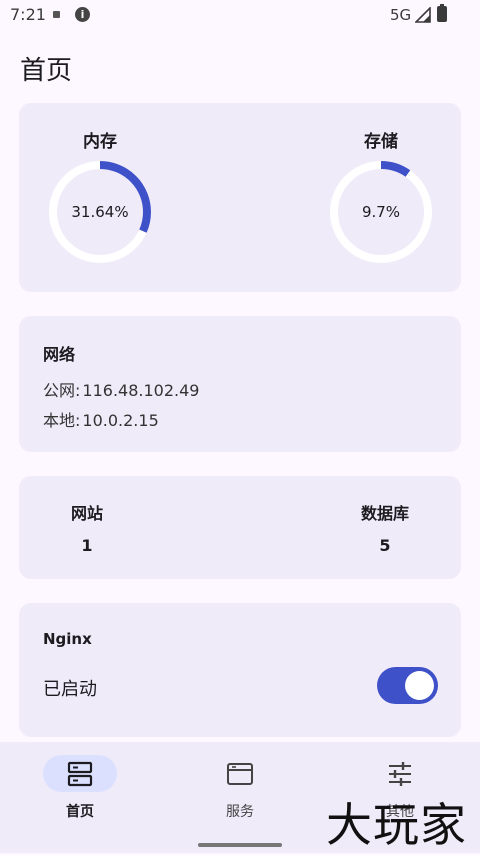  What do you see at coordinates (401, 15) in the screenshot?
I see `network-type: 5G` at bounding box center [401, 15].